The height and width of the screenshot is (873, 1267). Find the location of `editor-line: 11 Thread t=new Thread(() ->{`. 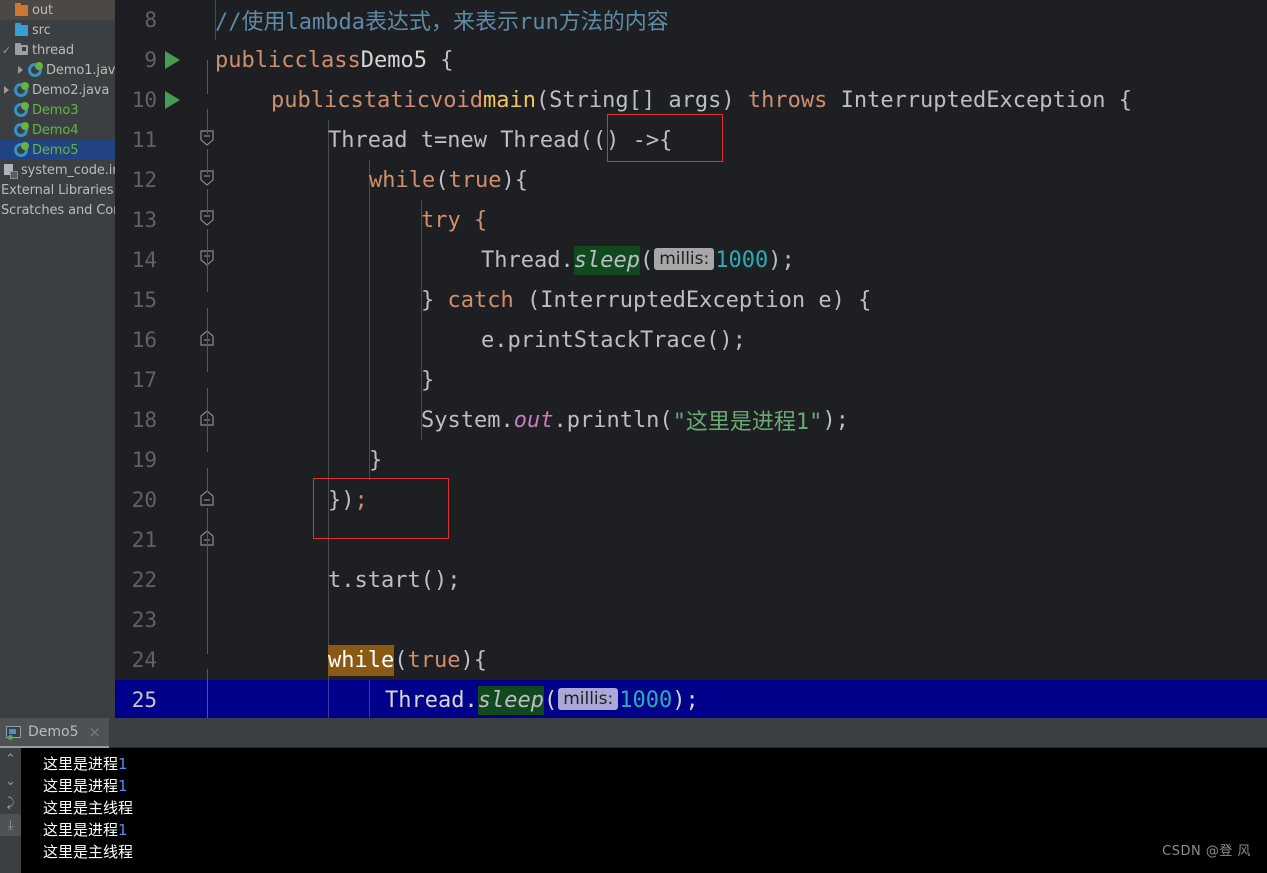

editor-line: 11 Thread t=new Thread(() ->{ is located at coordinates (691, 153).